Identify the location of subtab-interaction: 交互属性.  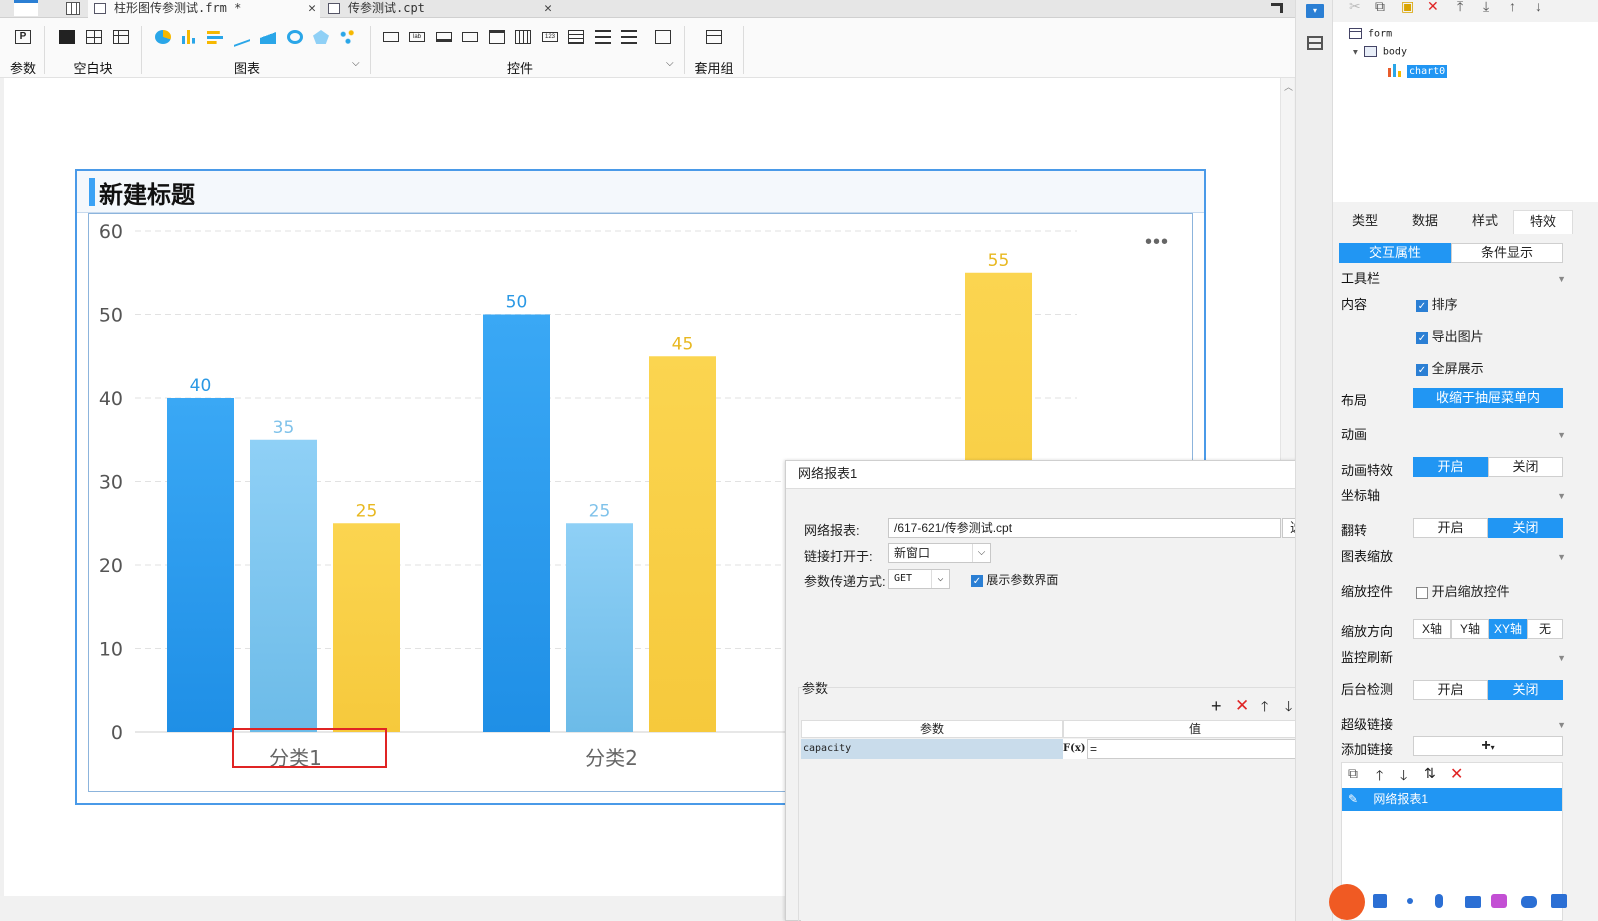
(1395, 253).